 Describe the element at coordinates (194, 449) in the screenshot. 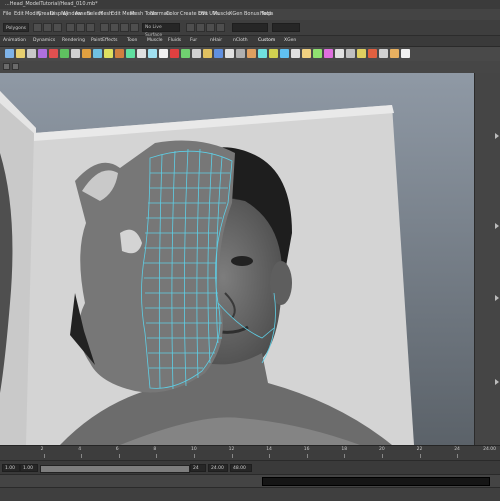

I see `time-tick-label: 10` at that location.